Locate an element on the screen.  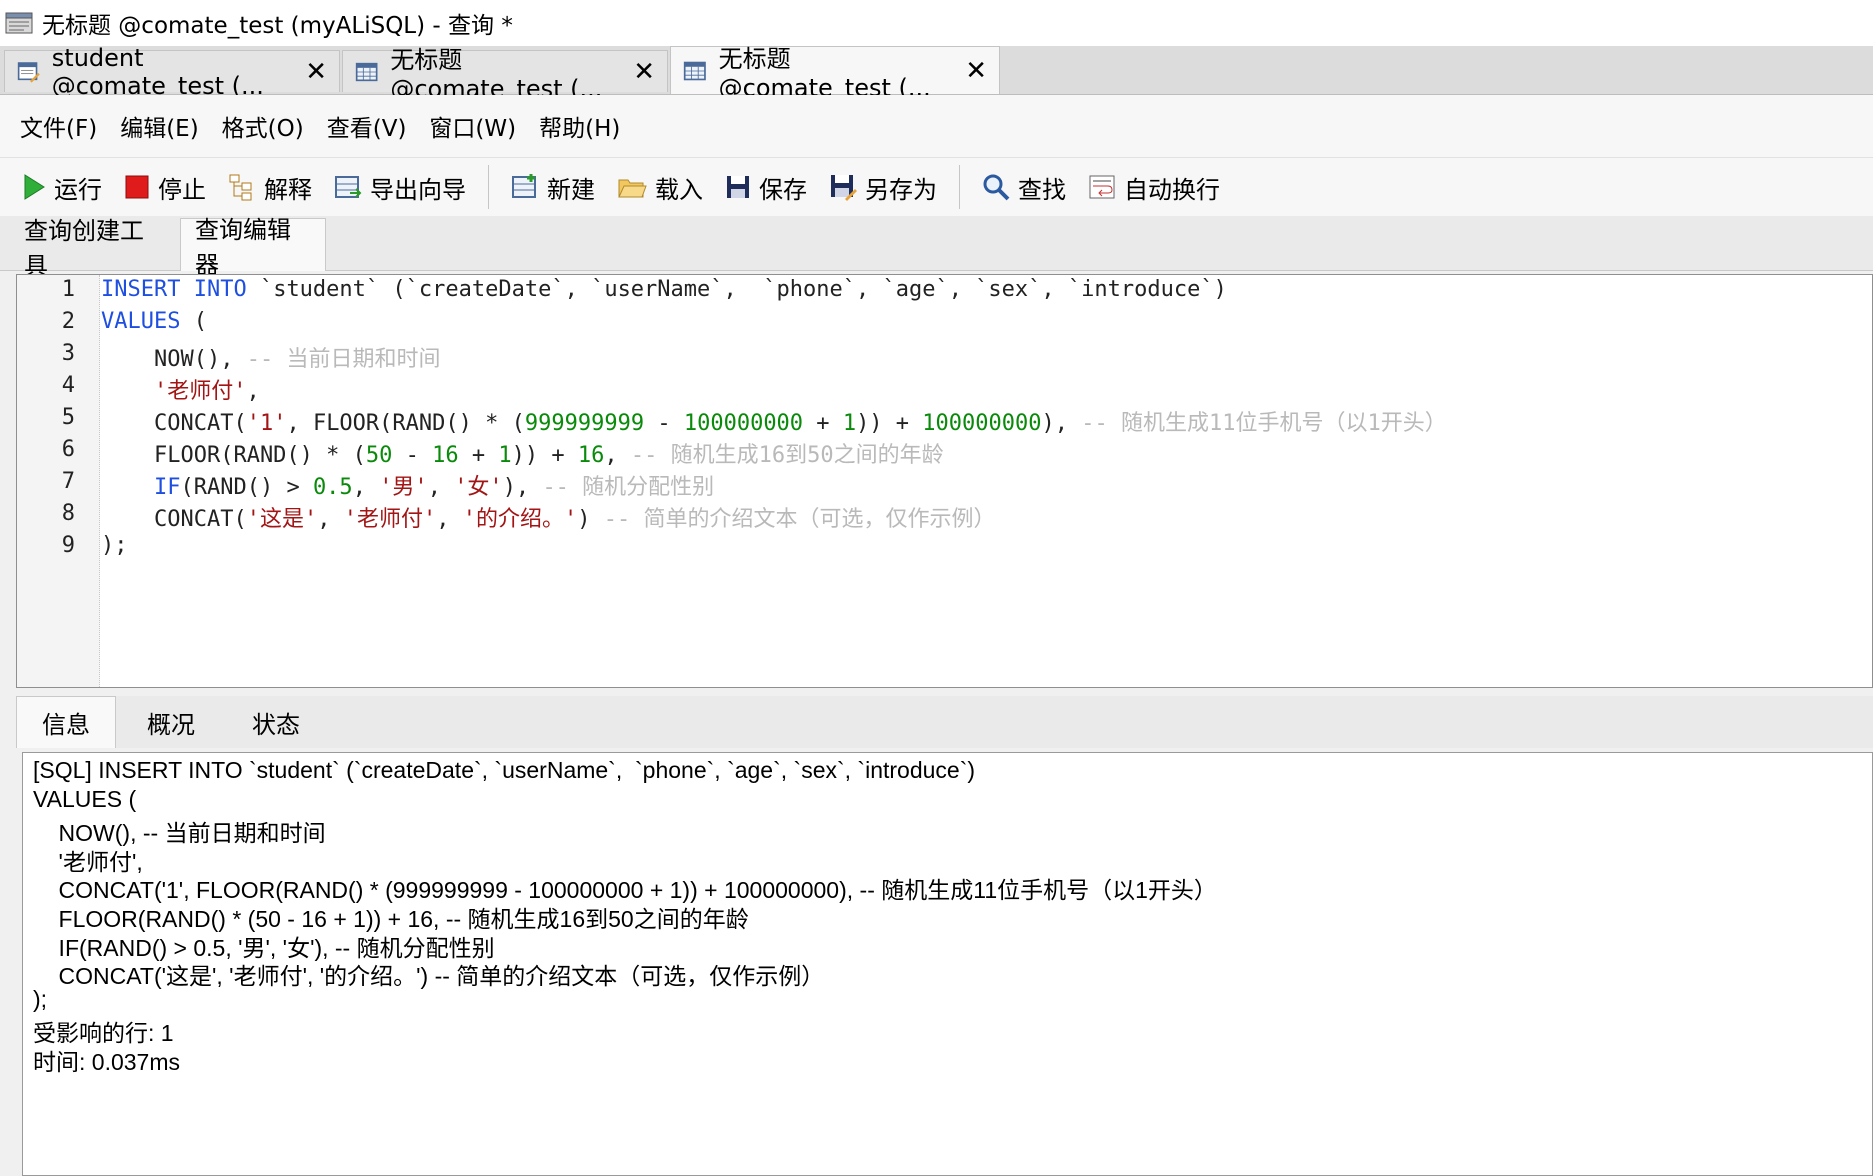
code-token: '女' is located at coordinates (478, 487).